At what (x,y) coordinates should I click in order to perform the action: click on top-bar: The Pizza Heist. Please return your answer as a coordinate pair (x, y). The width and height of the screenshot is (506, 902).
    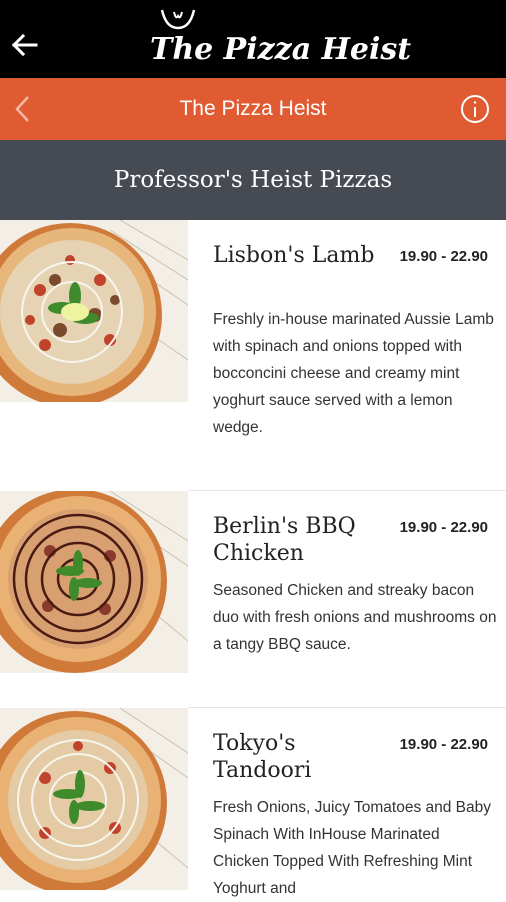
    Looking at the image, I should click on (253, 39).